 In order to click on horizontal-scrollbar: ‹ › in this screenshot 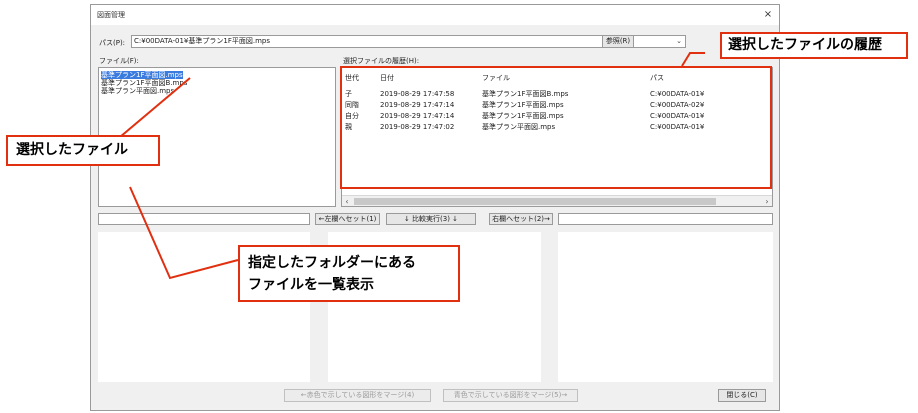, I will do `click(557, 200)`.